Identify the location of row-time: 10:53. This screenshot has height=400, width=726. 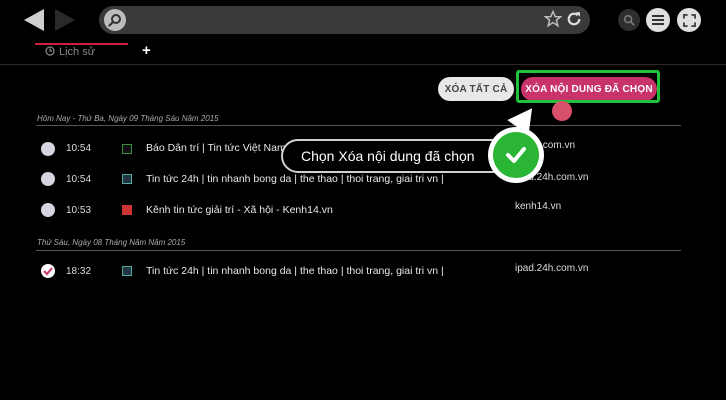
(79, 210).